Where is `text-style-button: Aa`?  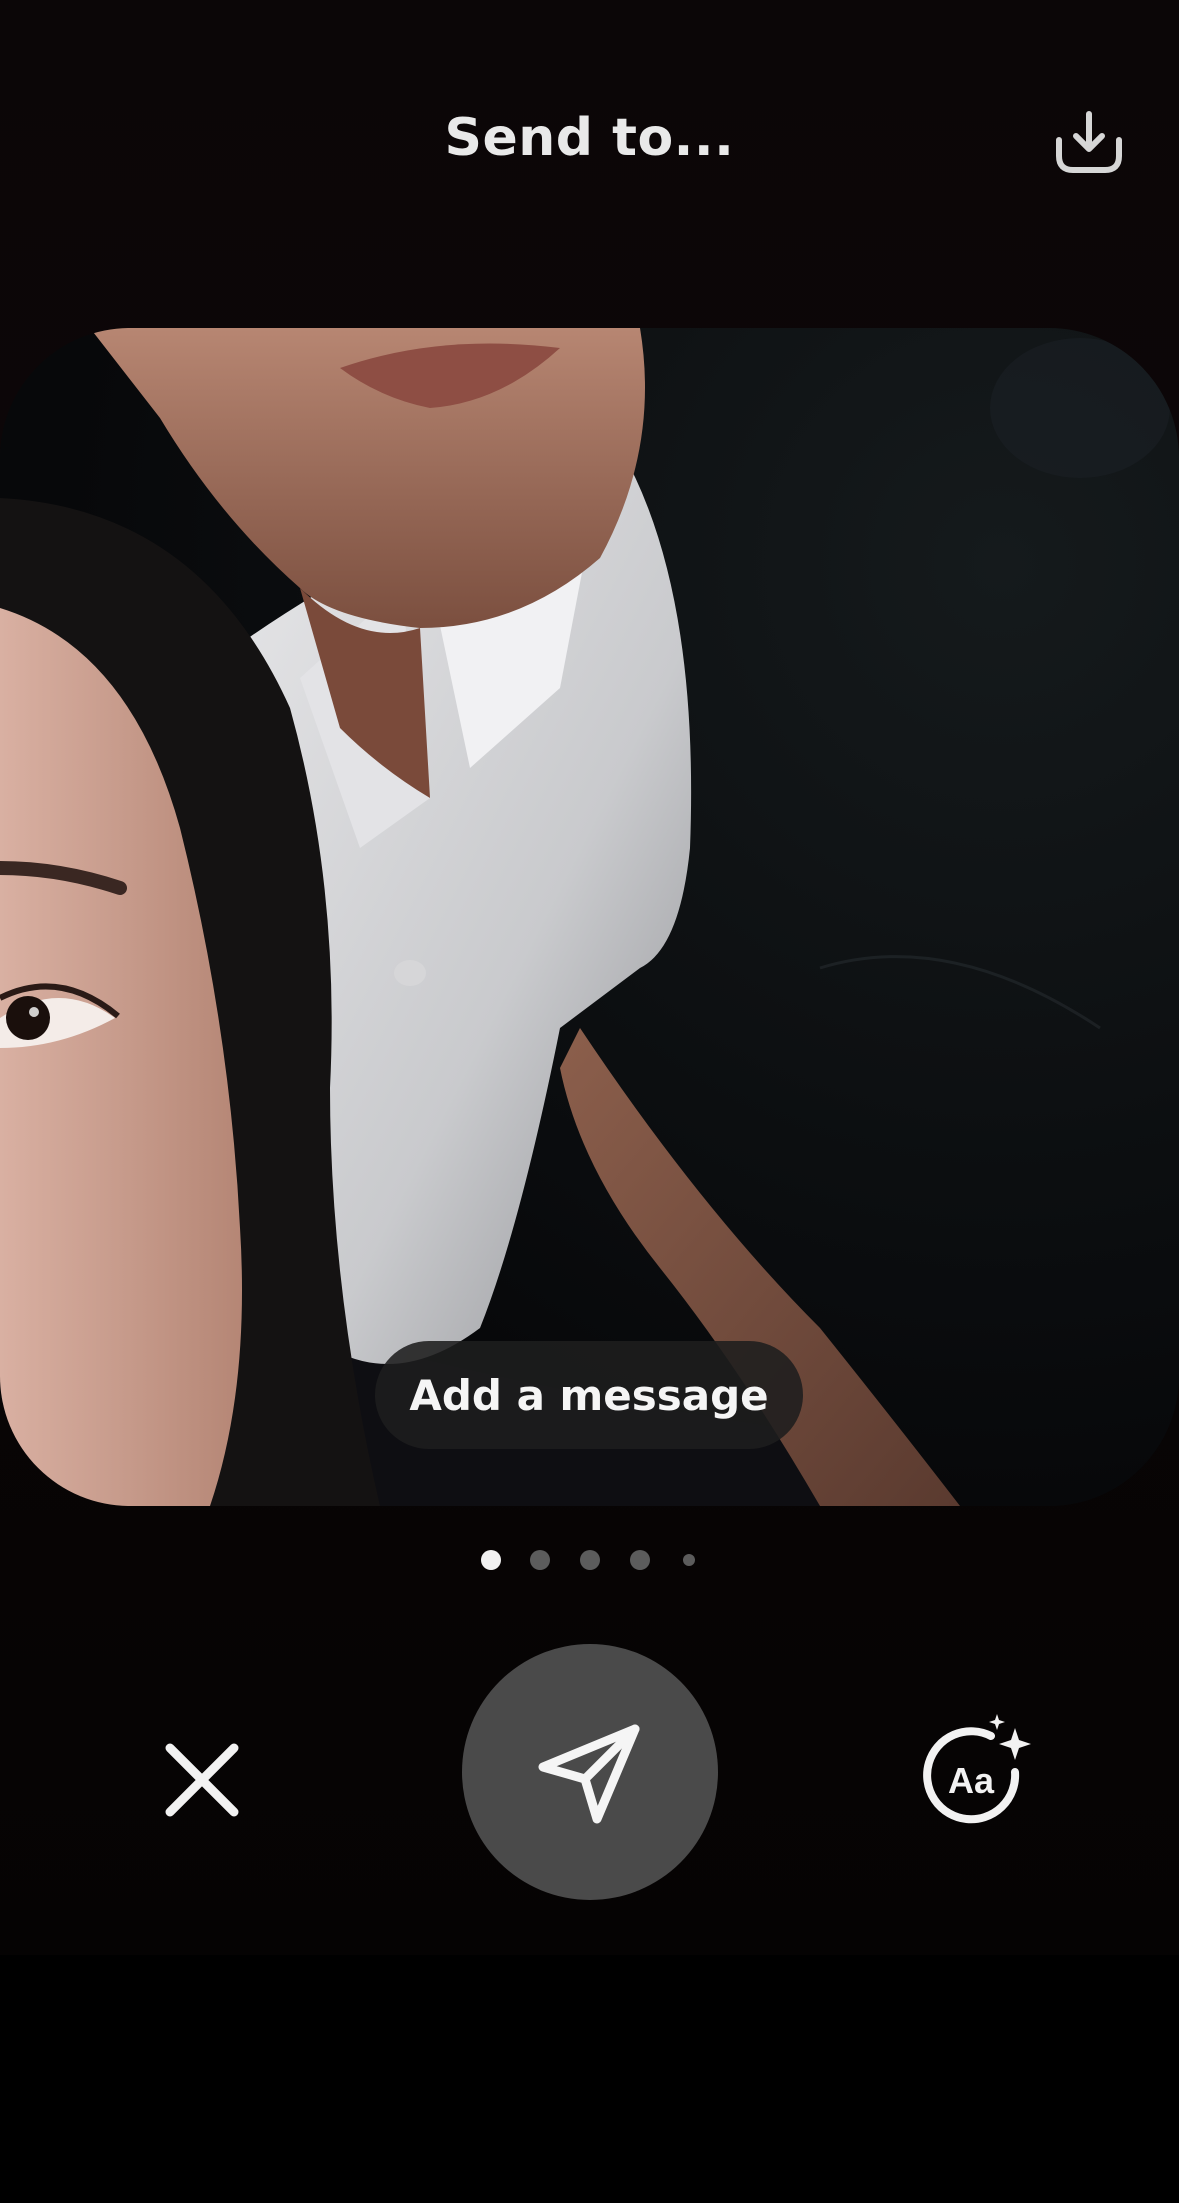 text-style-button: Aa is located at coordinates (980, 1775).